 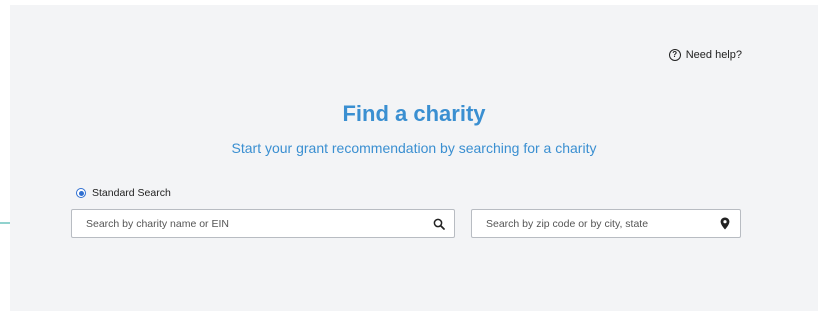 I want to click on search-icon, so click(x=439, y=224).